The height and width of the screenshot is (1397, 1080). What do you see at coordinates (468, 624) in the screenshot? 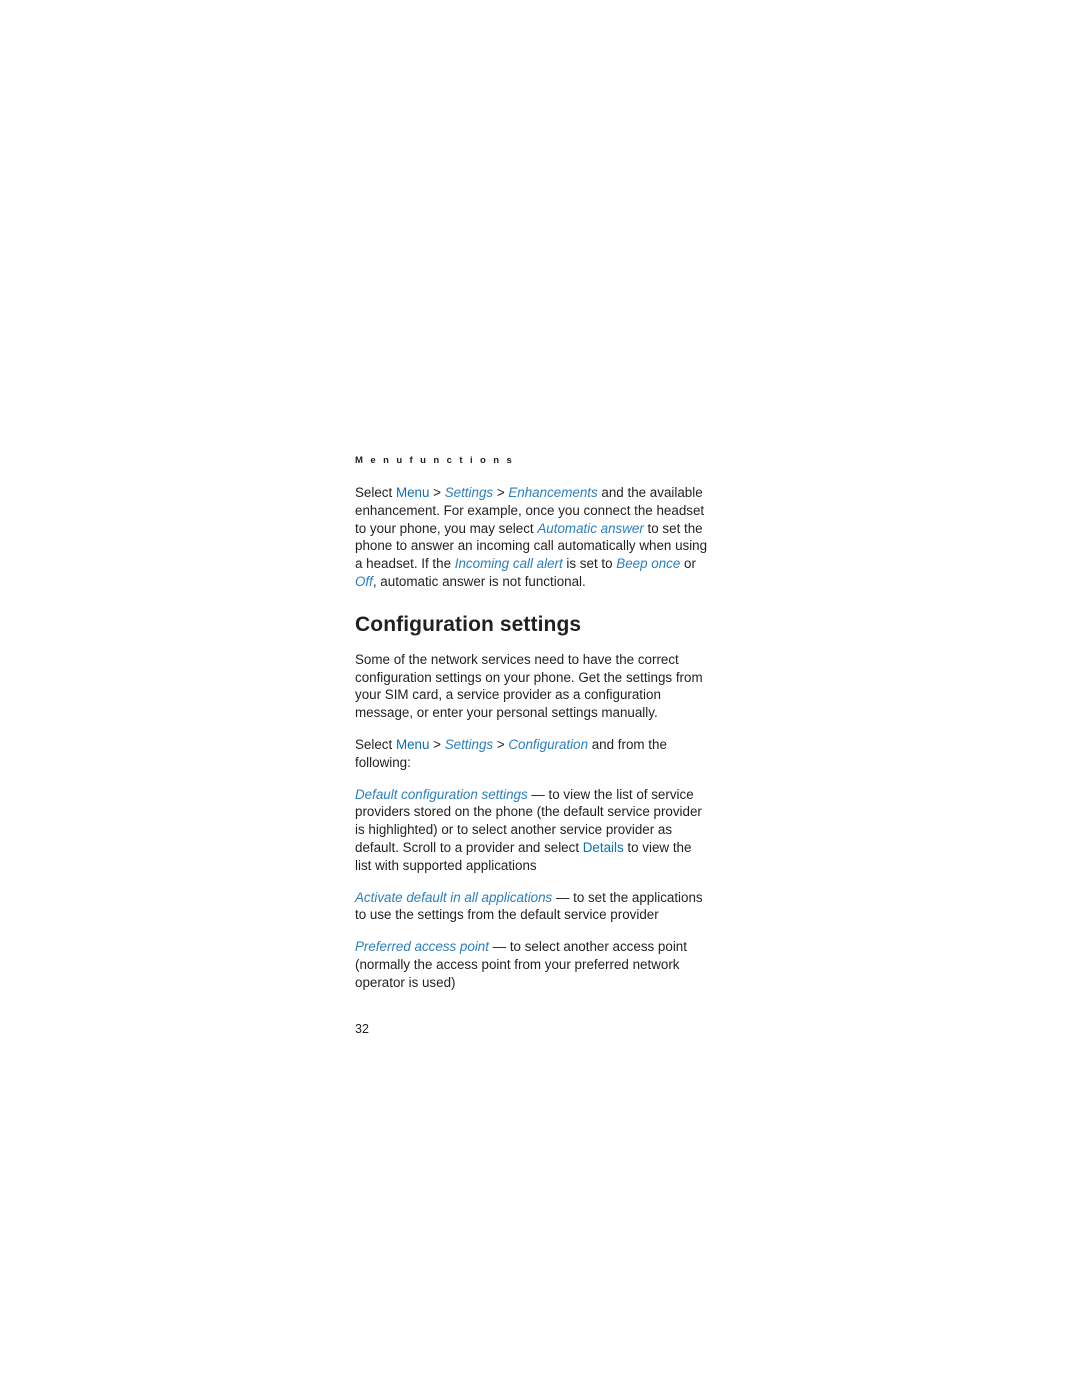
I see `page-title: Configuration settings` at bounding box center [468, 624].